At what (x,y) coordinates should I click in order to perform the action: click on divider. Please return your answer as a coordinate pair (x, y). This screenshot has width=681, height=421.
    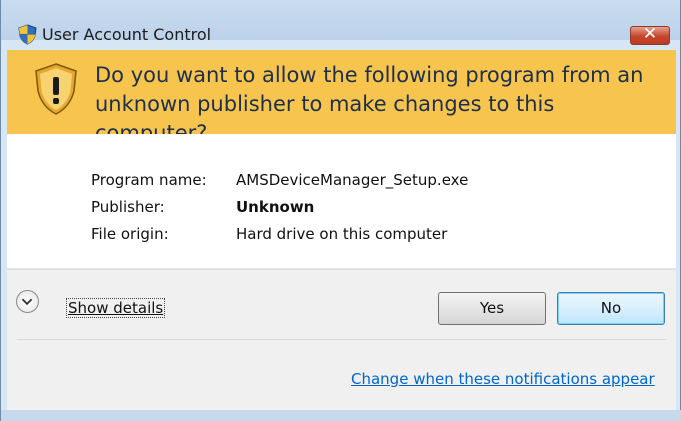
    Looking at the image, I should click on (341, 339).